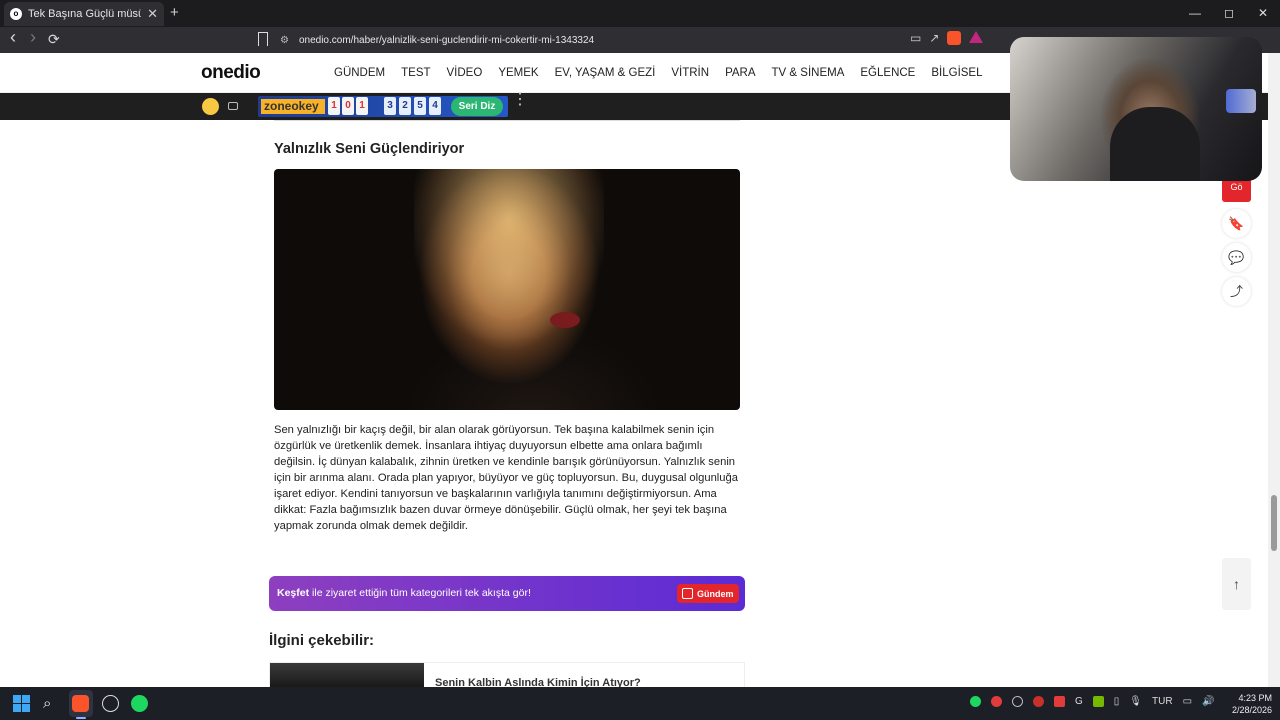 The width and height of the screenshot is (1280, 720). Describe the element at coordinates (1208, 701) in the screenshot. I see `volume-icon: 🔊` at that location.